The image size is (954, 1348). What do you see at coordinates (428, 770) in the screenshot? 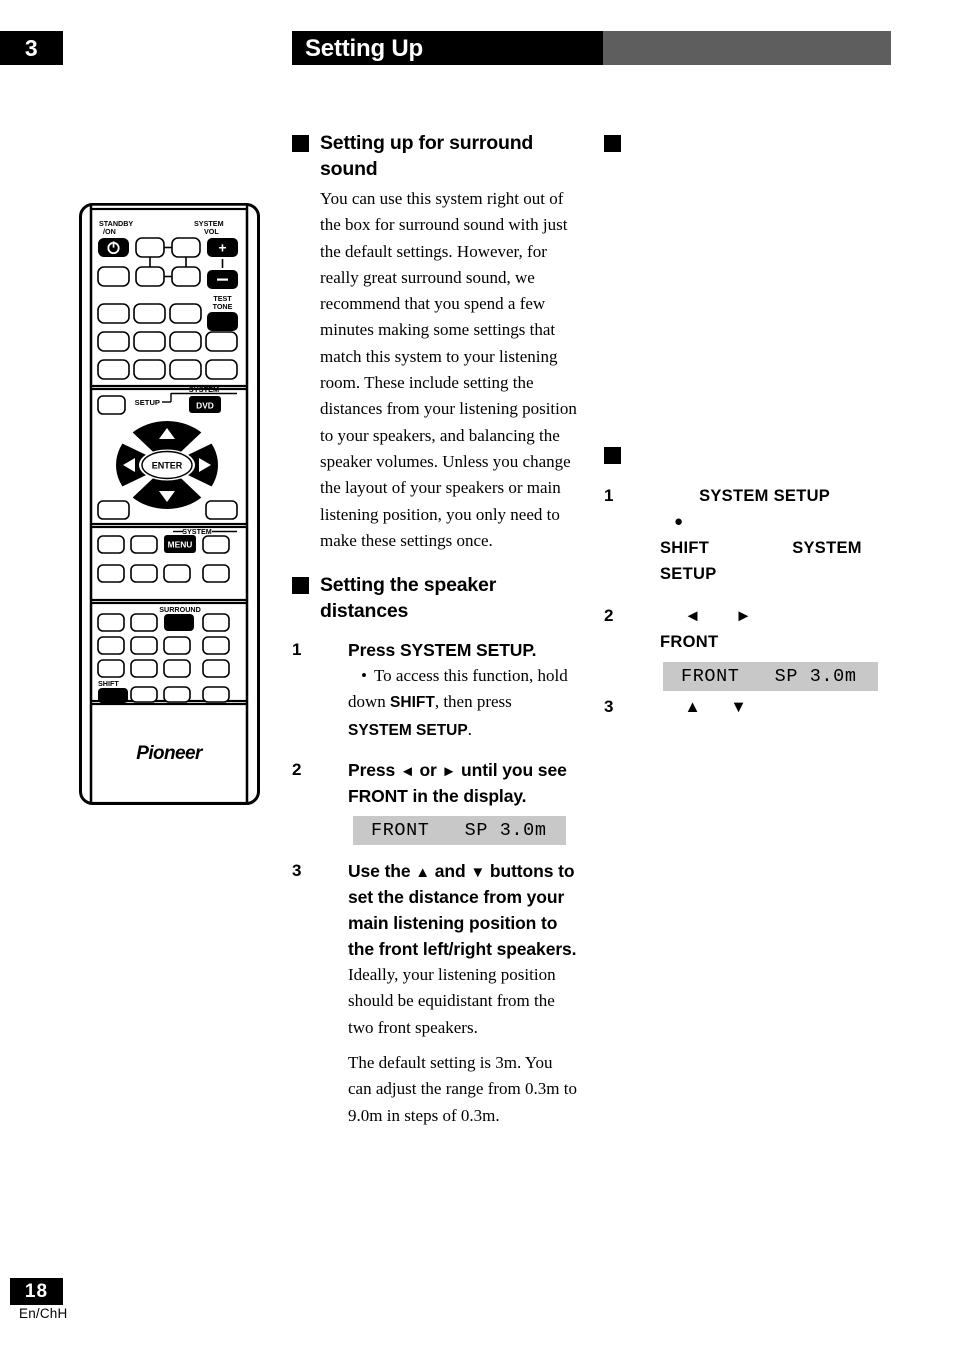
I see `step-text-2: or` at bounding box center [428, 770].